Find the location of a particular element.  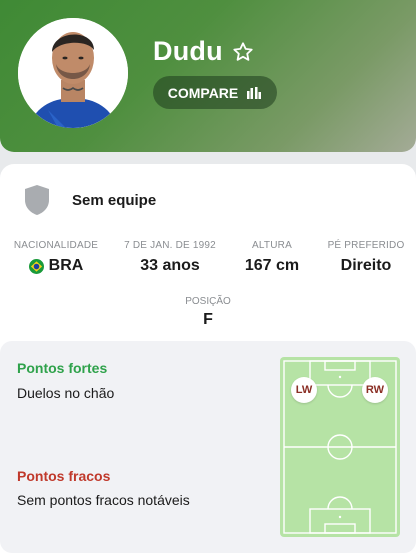

position-value: F is located at coordinates (208, 319).